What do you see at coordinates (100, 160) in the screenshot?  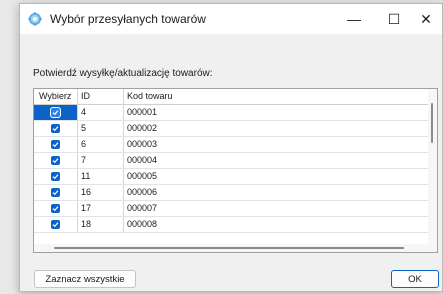 I see `cell-id: 7` at bounding box center [100, 160].